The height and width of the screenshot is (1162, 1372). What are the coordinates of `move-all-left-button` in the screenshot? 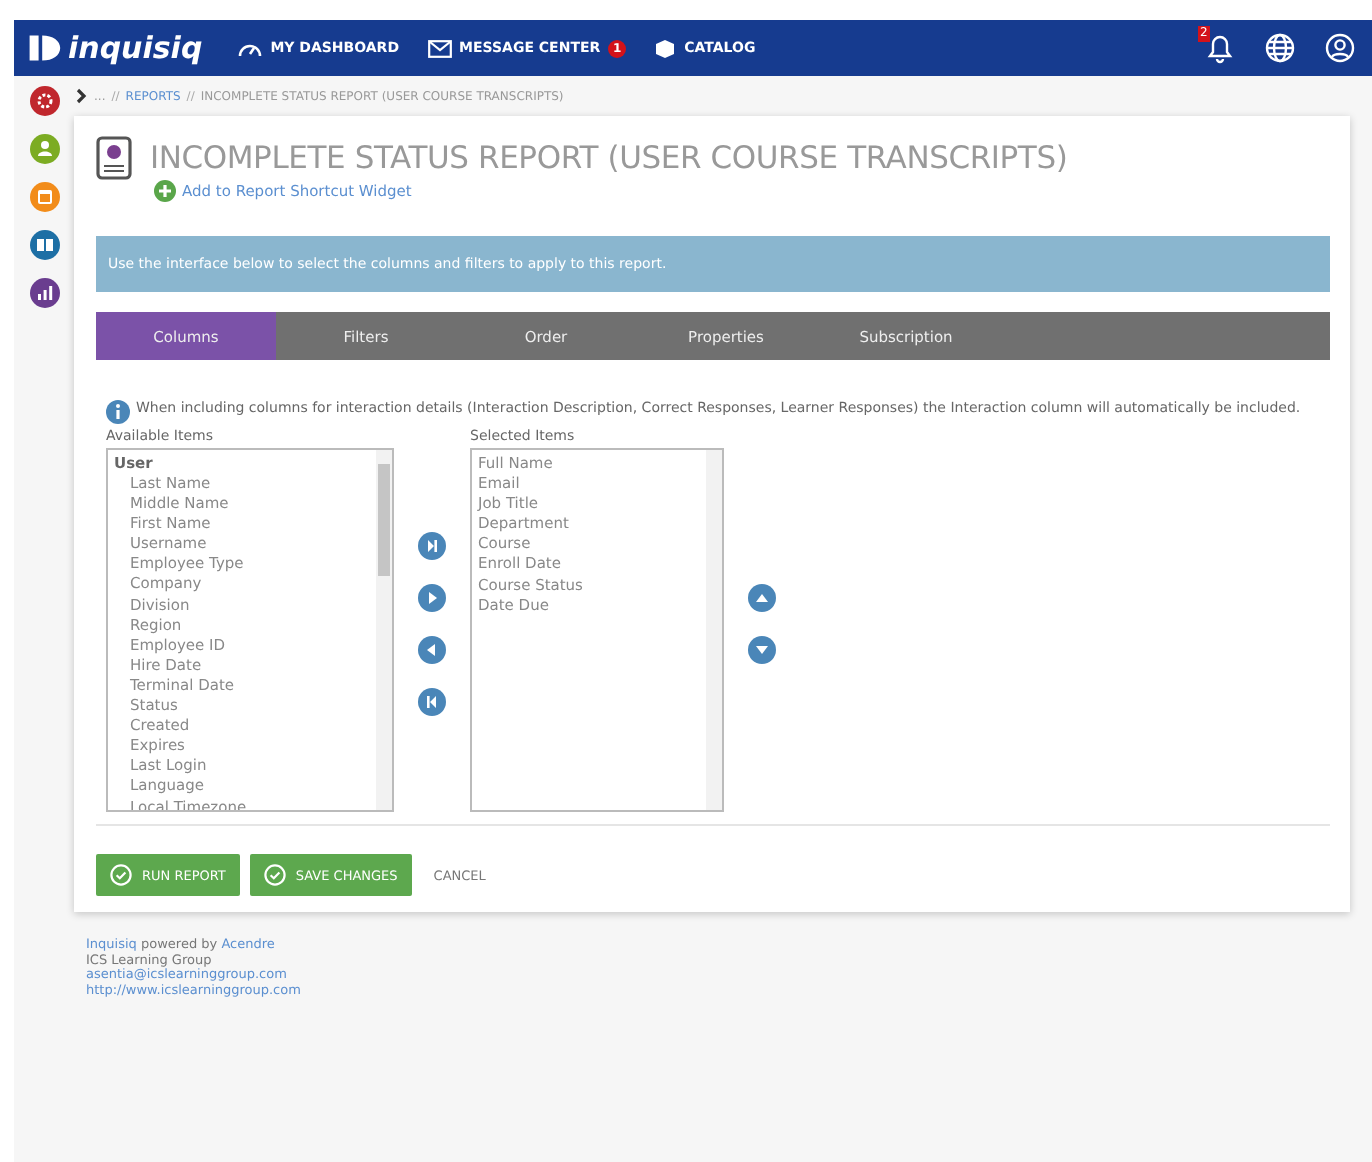 It's located at (432, 702).